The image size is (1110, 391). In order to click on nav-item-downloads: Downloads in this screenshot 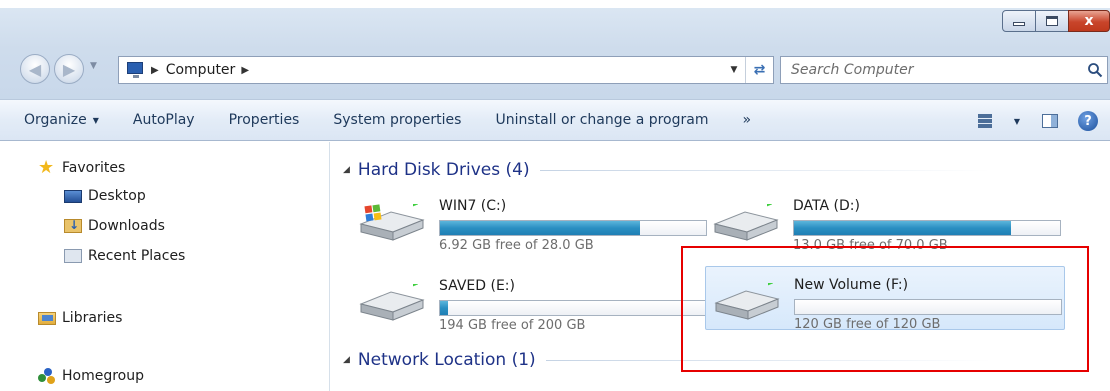, I will do `click(114, 226)`.